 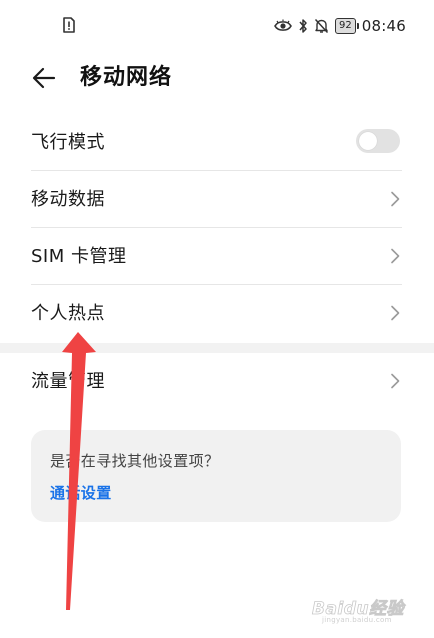 I want to click on page-title: 移动网络, so click(x=126, y=77).